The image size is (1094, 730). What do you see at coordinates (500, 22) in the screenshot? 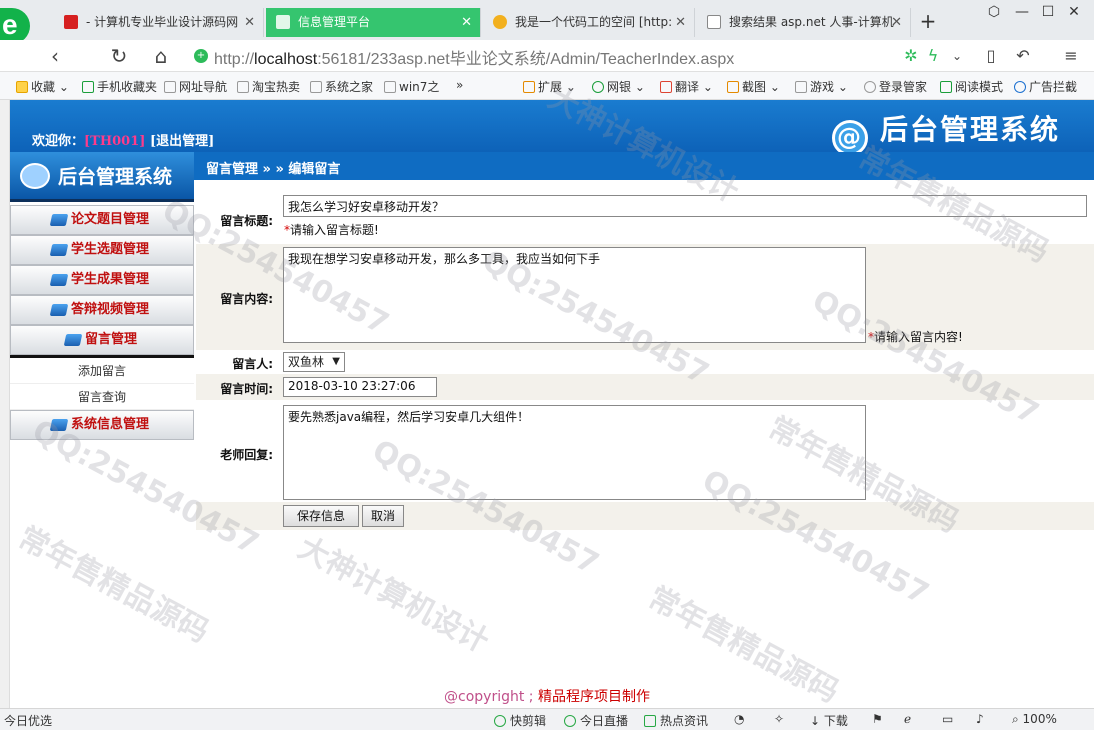
I see `star-favicon-icon` at bounding box center [500, 22].